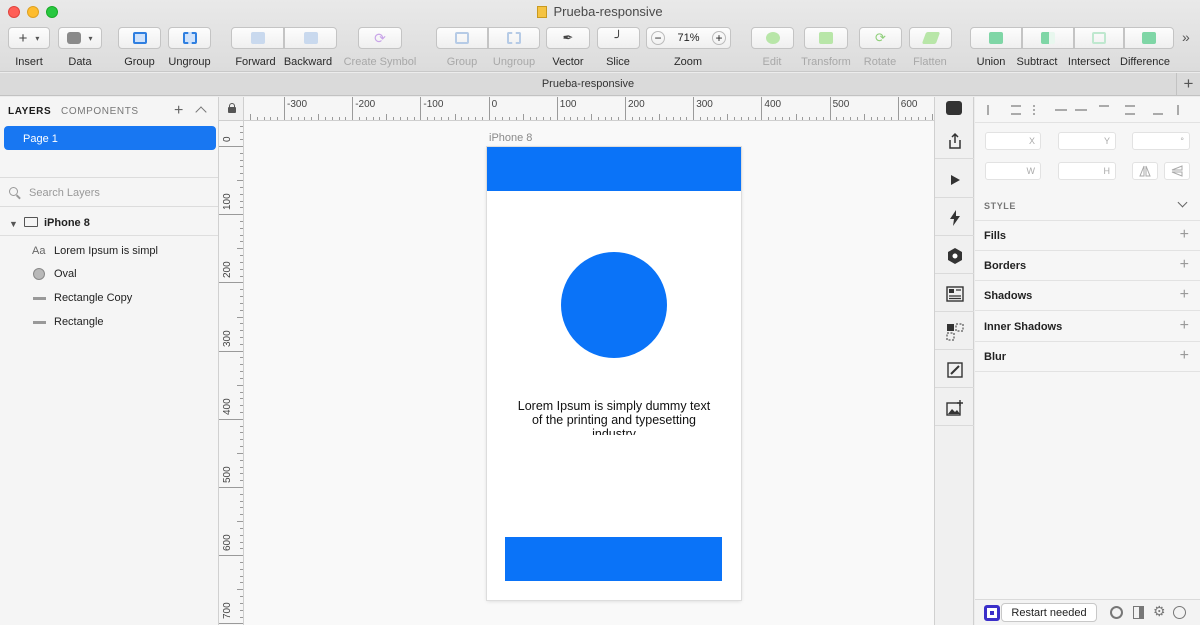 The image size is (1200, 625). What do you see at coordinates (18, 197) in the screenshot?
I see `search-icon-handle` at bounding box center [18, 197].